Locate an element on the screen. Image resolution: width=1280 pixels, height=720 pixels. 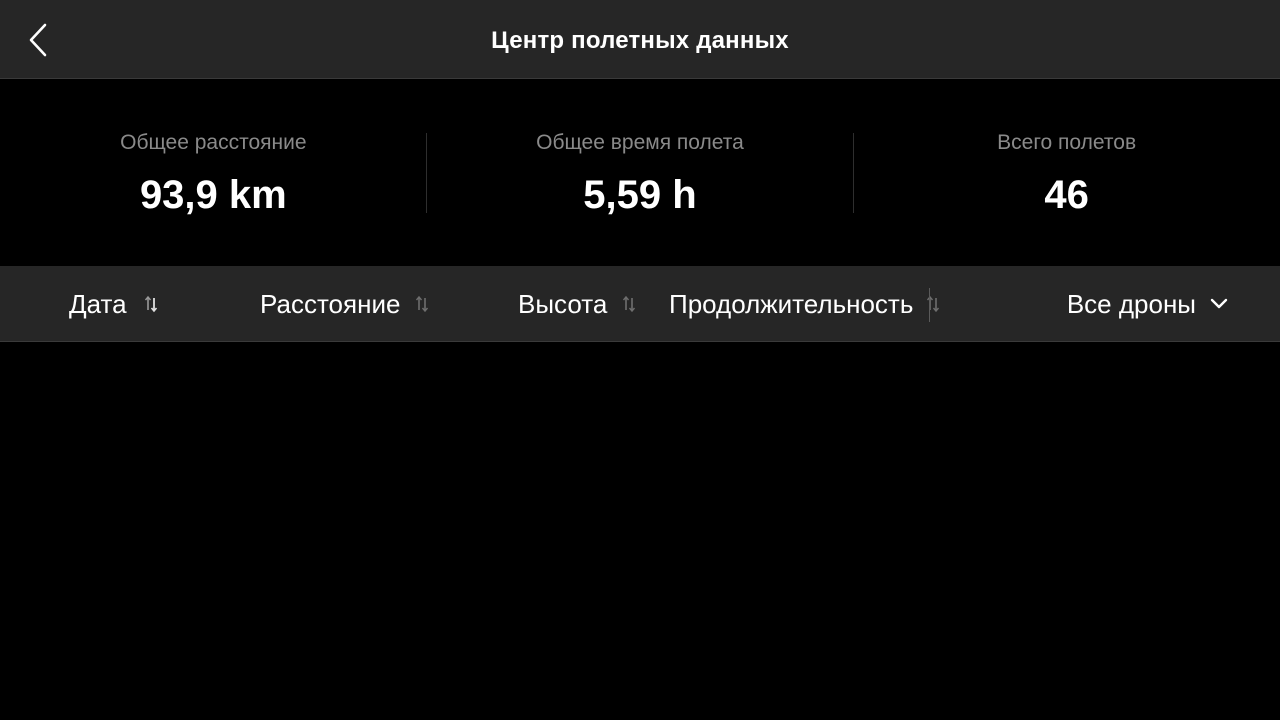
stat-value: 46 is located at coordinates (1066, 195).